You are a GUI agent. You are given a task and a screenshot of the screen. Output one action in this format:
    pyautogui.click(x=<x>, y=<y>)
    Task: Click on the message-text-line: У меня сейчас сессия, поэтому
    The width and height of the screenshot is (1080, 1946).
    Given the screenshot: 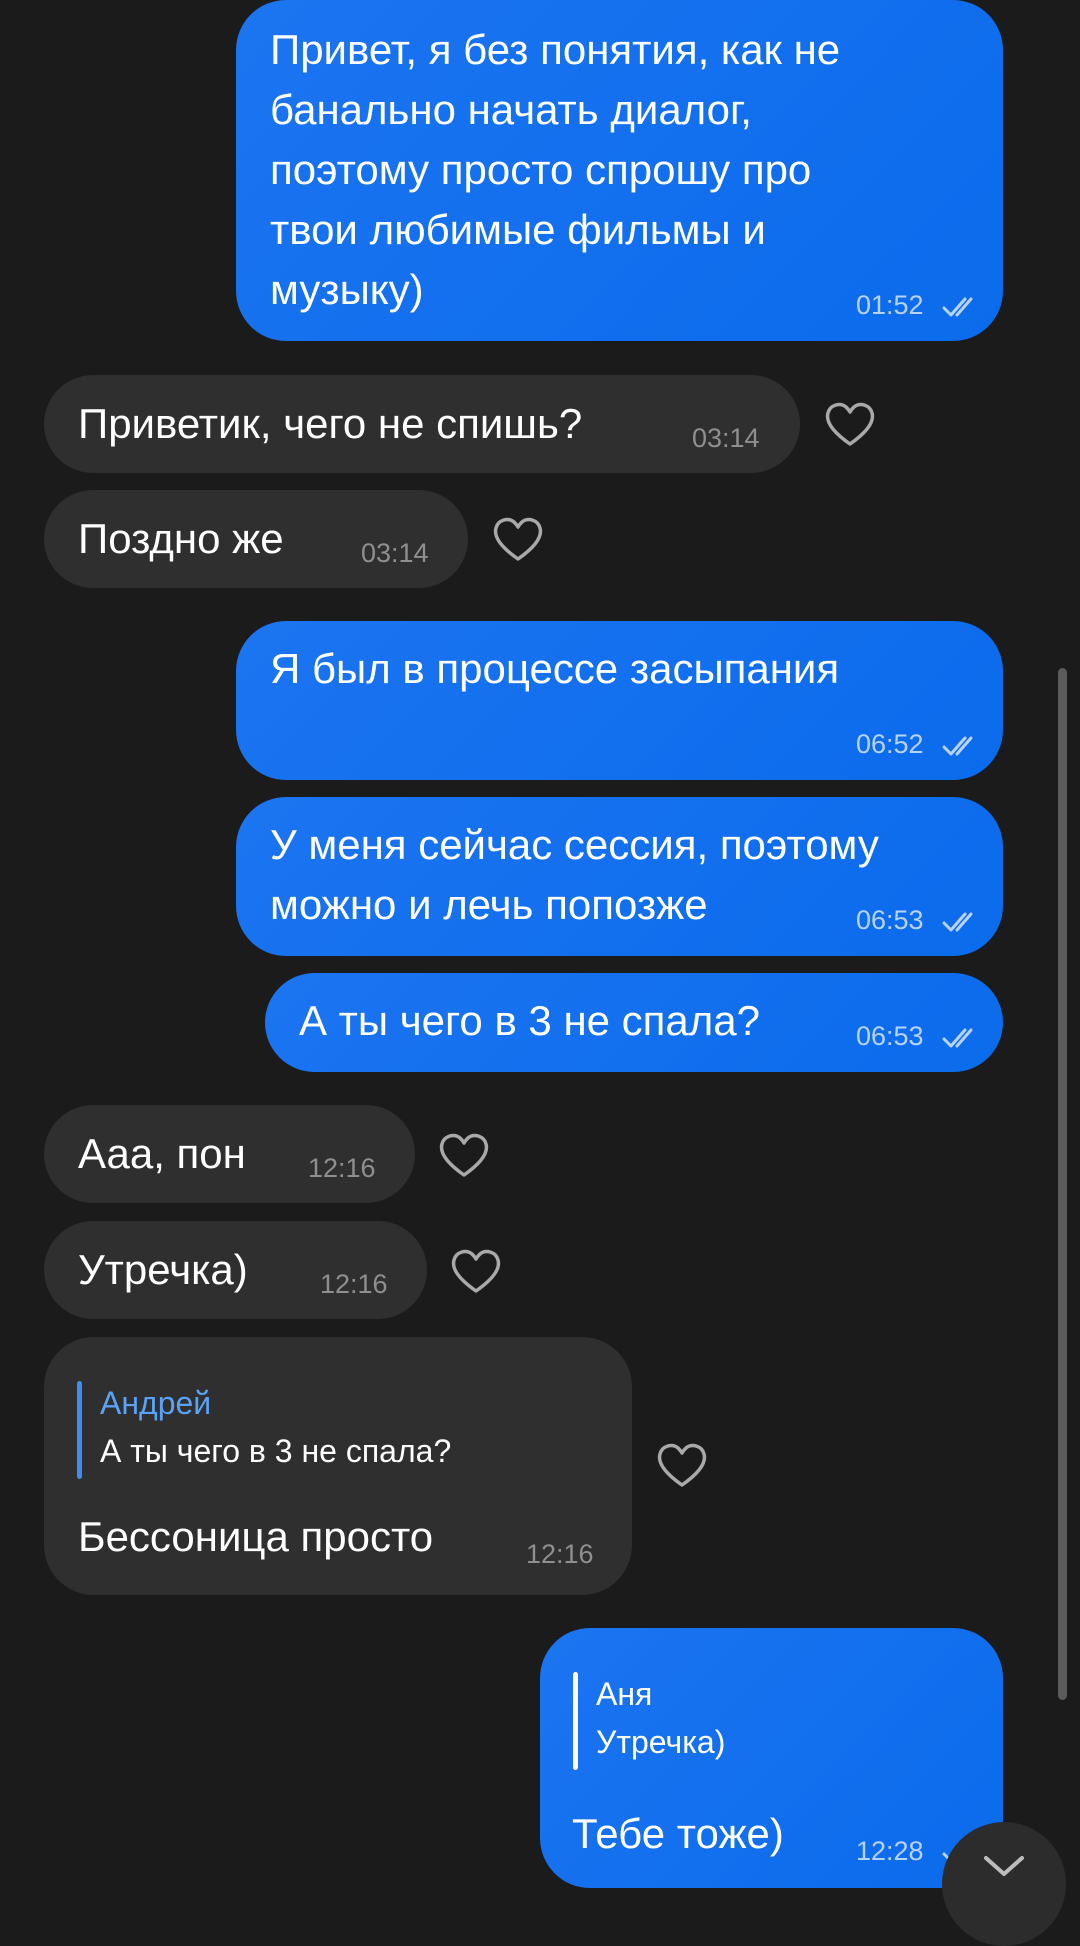 What is the action you would take?
    pyautogui.click(x=574, y=844)
    